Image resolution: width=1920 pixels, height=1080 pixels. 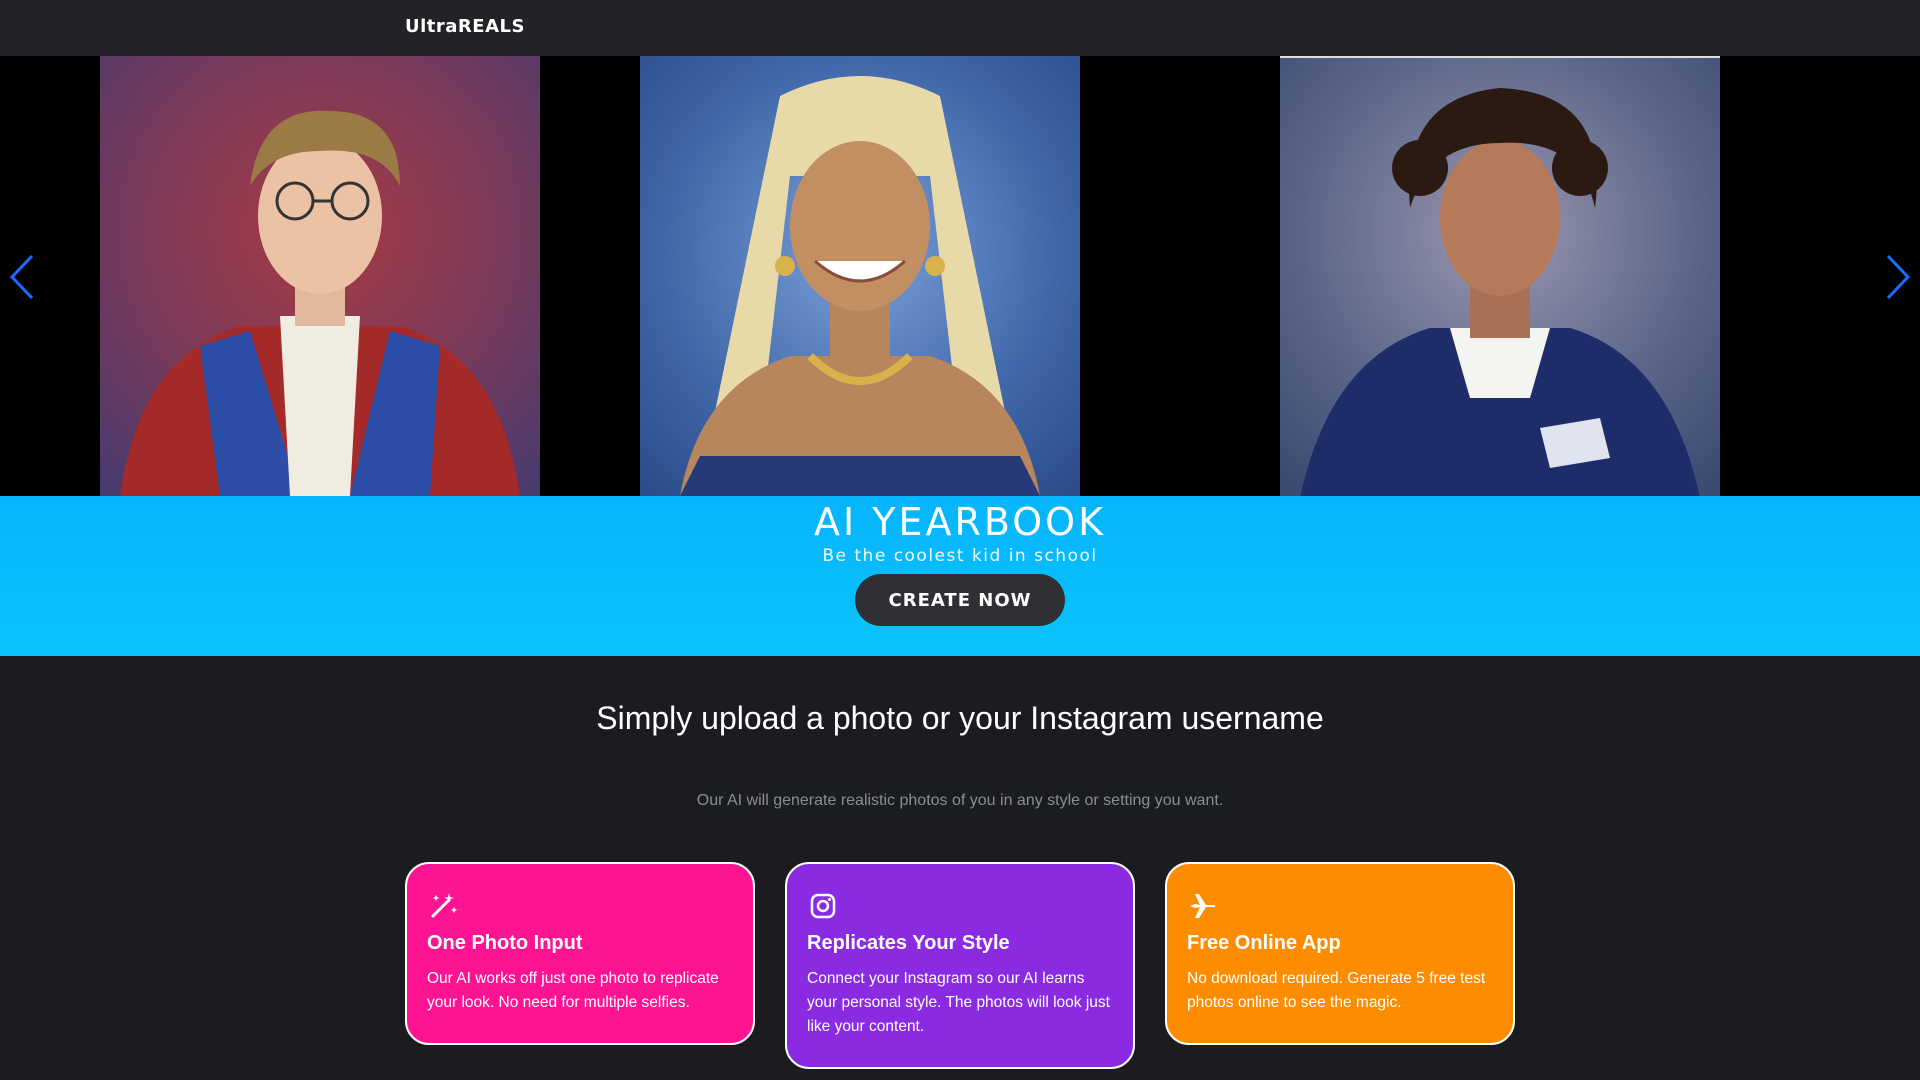 What do you see at coordinates (908, 943) in the screenshot?
I see `card-title: Replicates Your Style` at bounding box center [908, 943].